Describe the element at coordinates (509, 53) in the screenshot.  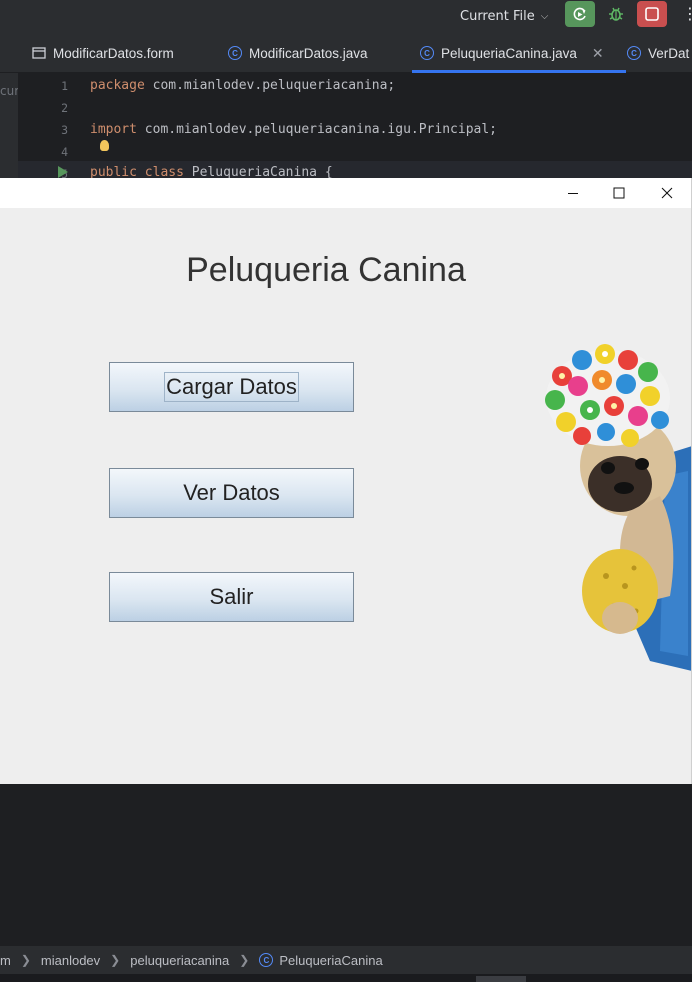
I see `tab-label: PeluqueriaCanina.java` at that location.